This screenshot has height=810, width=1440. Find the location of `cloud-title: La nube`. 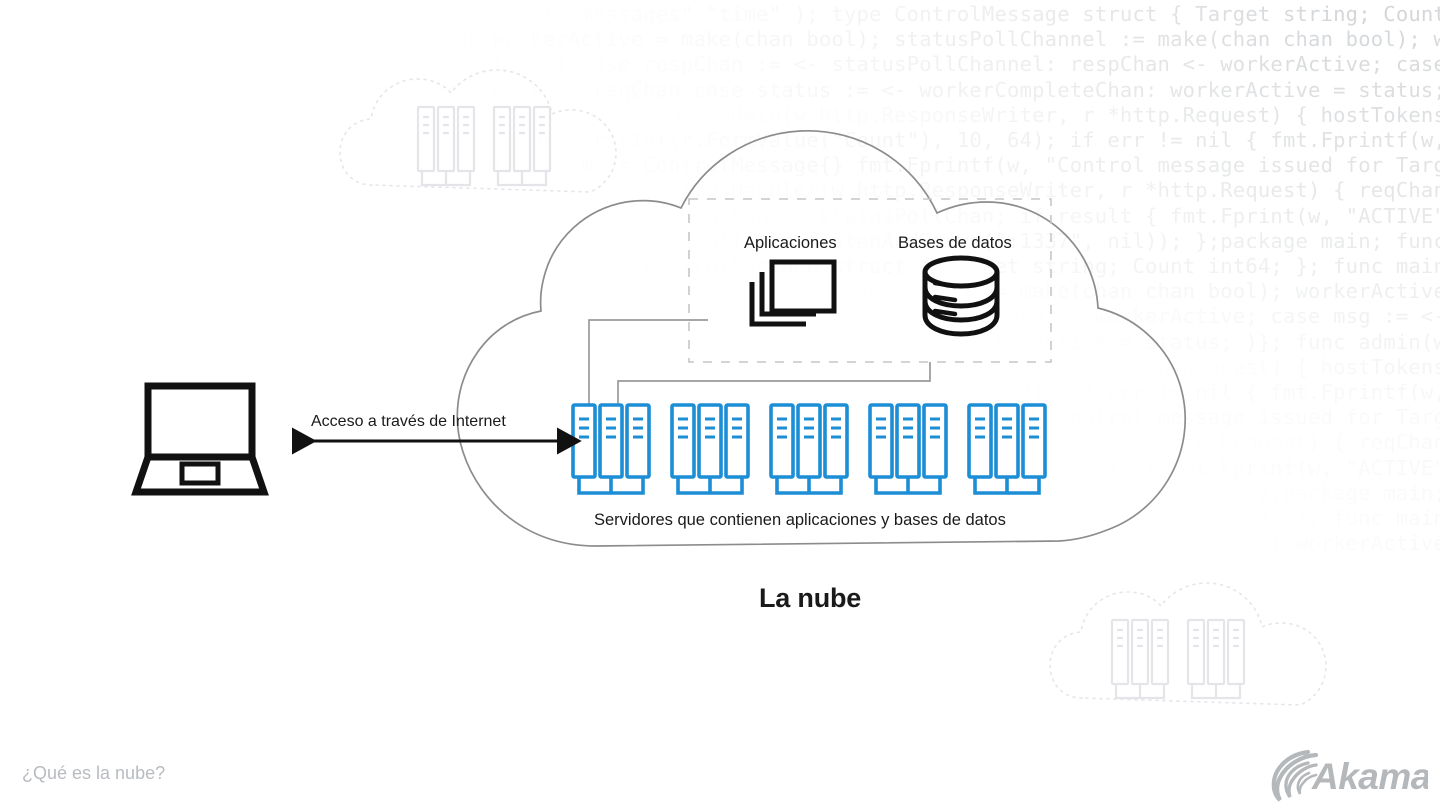

cloud-title: La nube is located at coordinates (810, 598).